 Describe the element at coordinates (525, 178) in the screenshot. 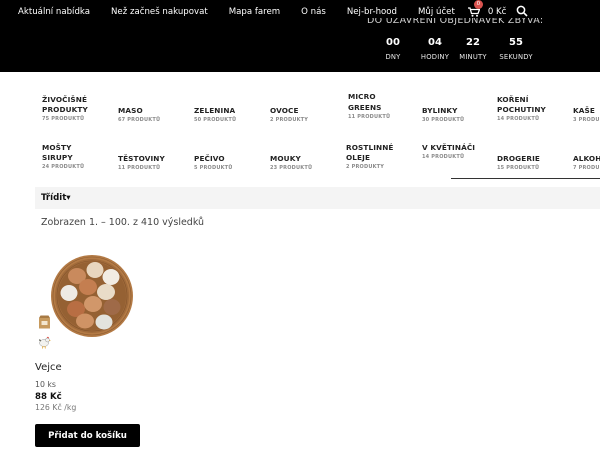

I see `category-scroll-indicator` at that location.